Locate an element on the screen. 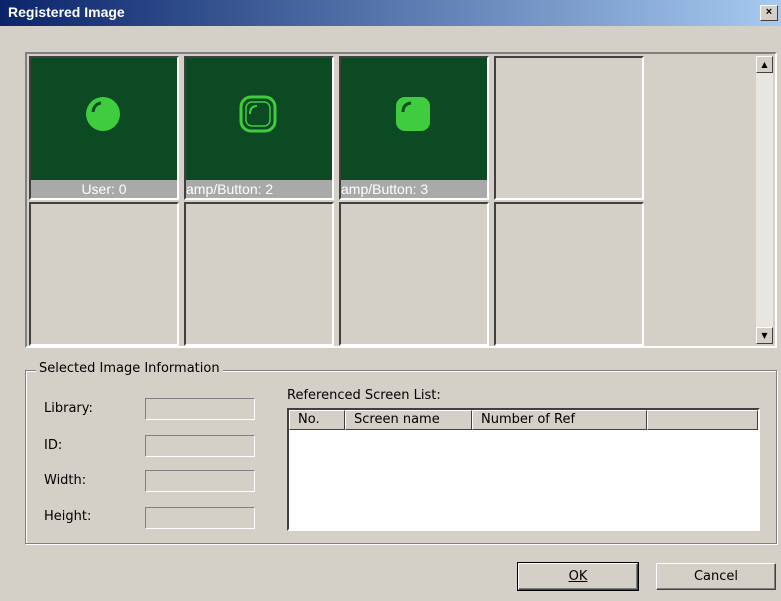  id-field is located at coordinates (200, 446).